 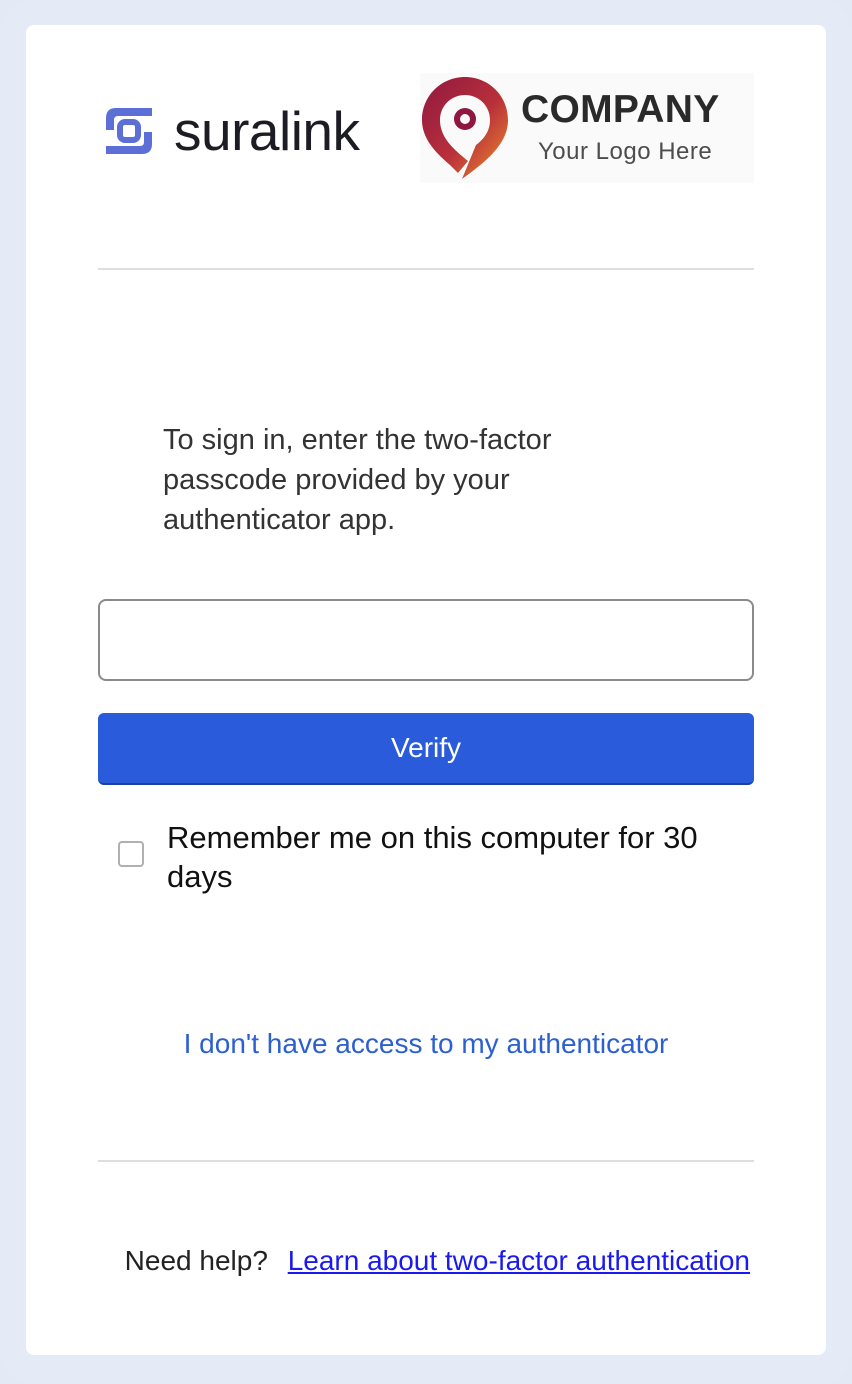 I want to click on map-pin-icon, so click(x=465, y=128).